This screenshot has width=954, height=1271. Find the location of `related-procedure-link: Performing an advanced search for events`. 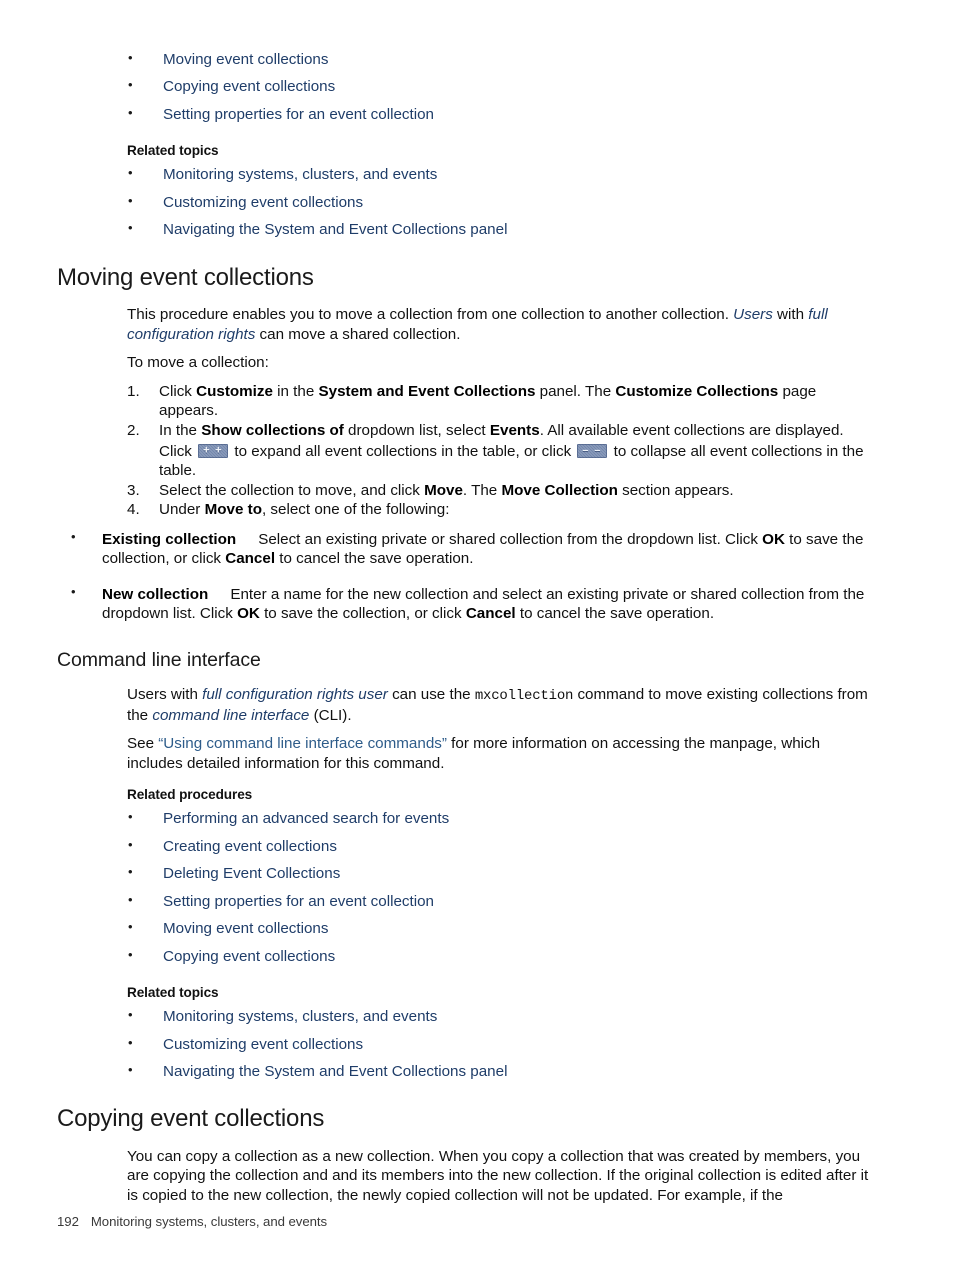

related-procedure-link: Performing an advanced search for events is located at coordinates (306, 818).